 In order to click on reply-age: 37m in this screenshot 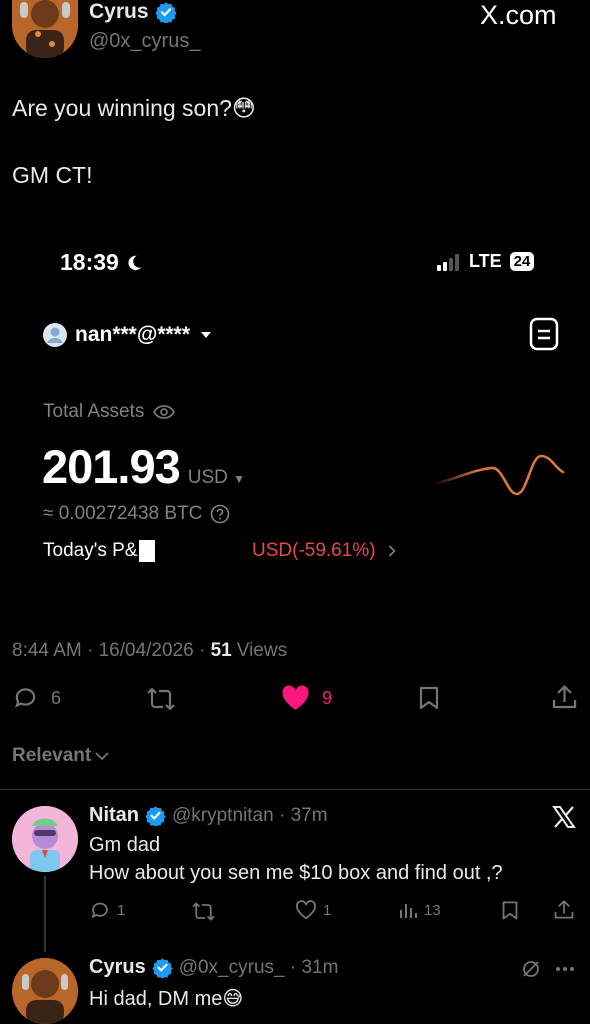, I will do `click(309, 816)`.